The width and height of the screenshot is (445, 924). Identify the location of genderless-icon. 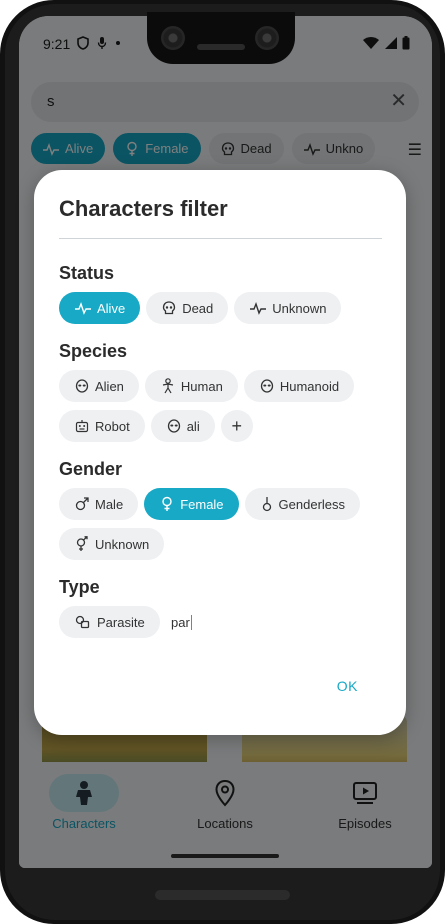
(266, 504).